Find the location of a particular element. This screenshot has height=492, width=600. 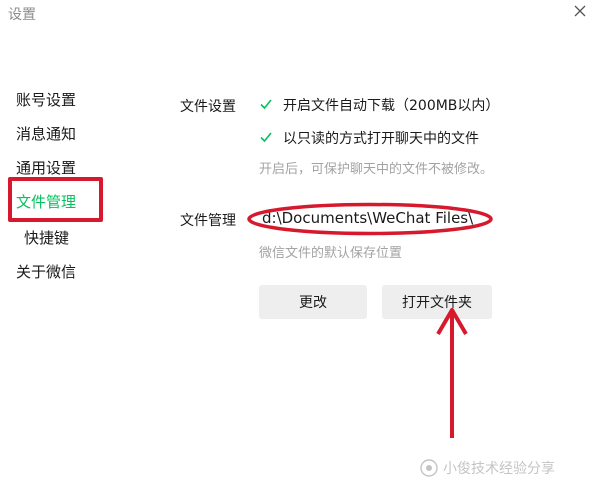

close-button is located at coordinates (580, 11).